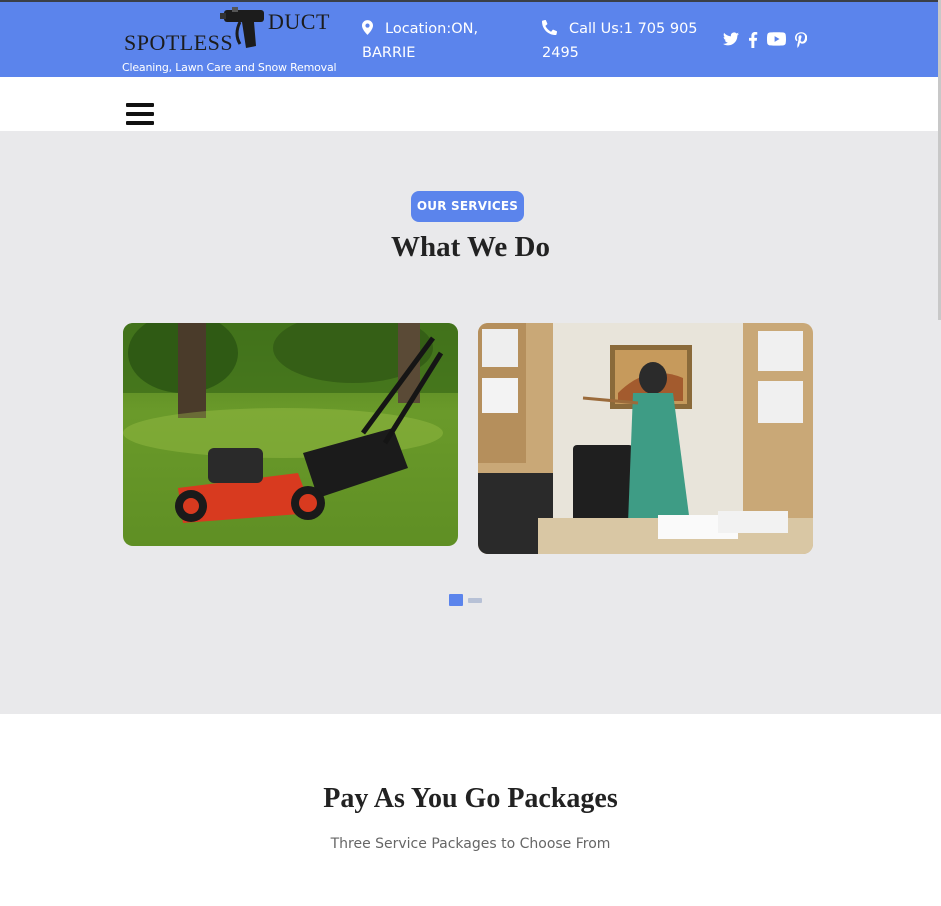 The height and width of the screenshot is (906, 941). What do you see at coordinates (776, 41) in the screenshot?
I see `youtube-icon` at bounding box center [776, 41].